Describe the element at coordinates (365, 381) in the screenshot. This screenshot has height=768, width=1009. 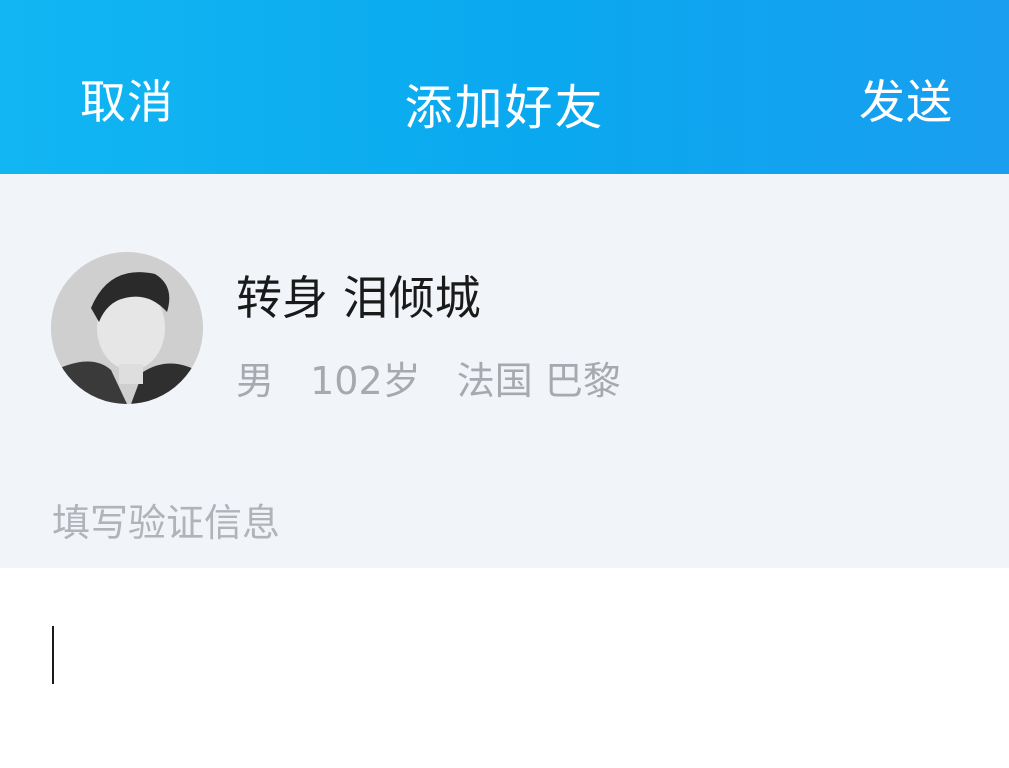
I see `profile-age: 102岁` at that location.